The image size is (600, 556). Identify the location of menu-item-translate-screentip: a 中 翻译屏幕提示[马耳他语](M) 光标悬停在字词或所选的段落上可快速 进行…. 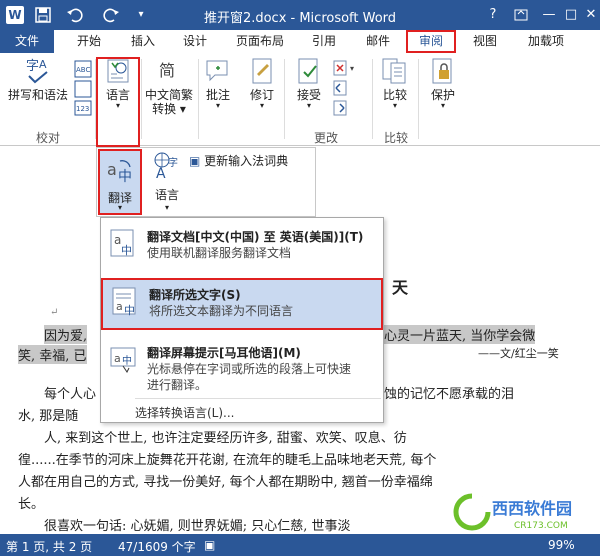
(242, 366).